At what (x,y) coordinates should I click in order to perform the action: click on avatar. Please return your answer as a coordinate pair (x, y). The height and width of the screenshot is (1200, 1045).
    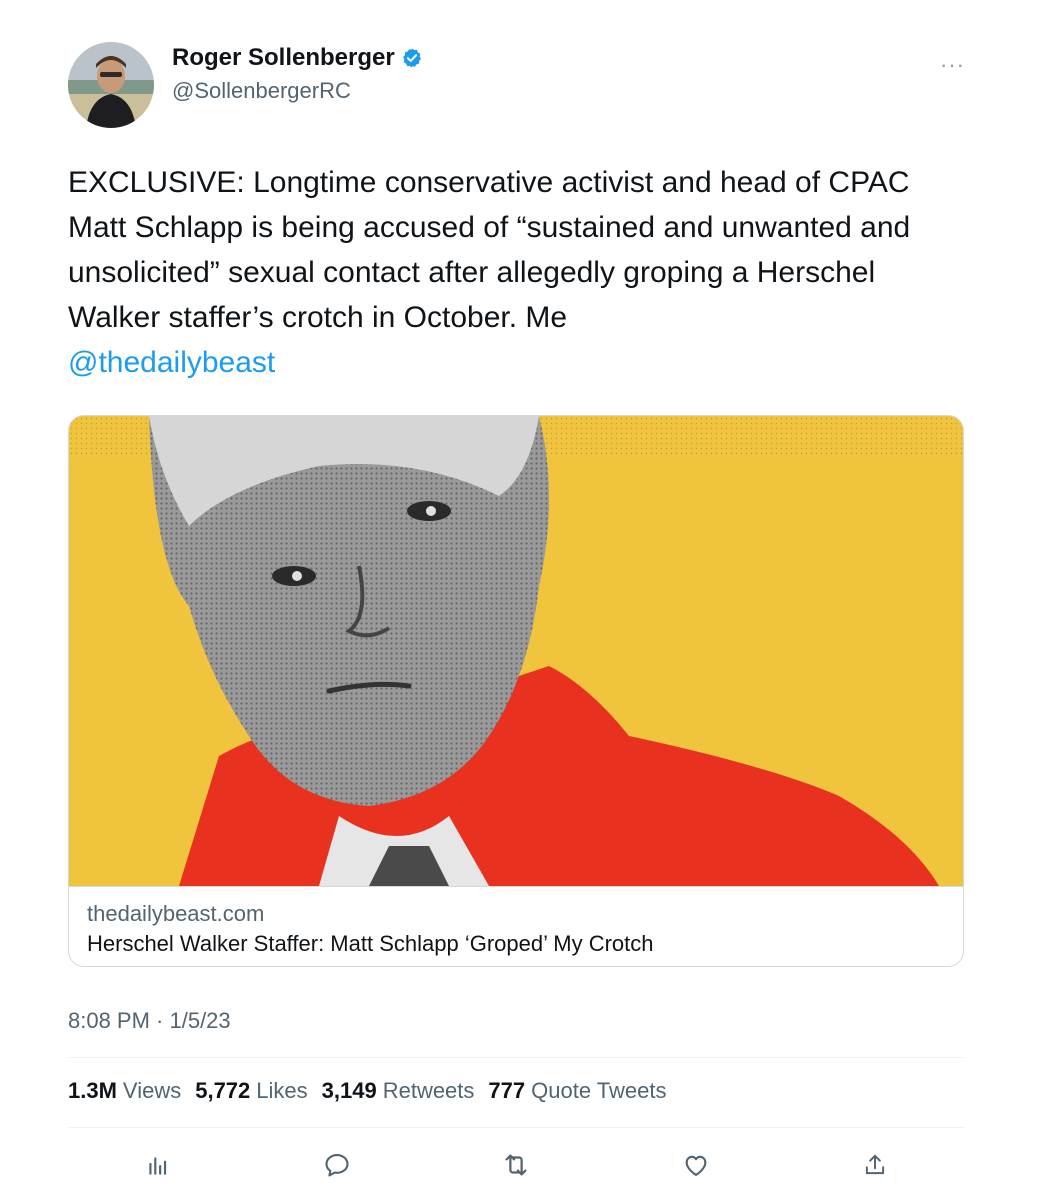
    Looking at the image, I should click on (111, 85).